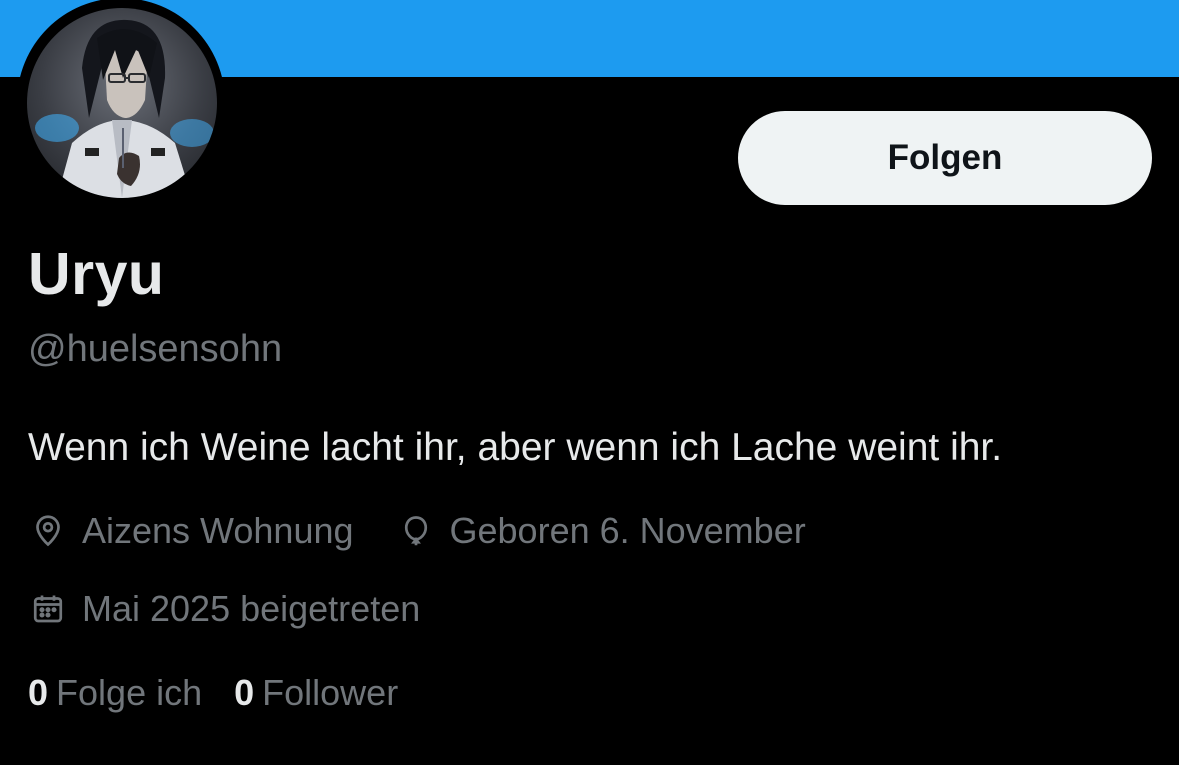  I want to click on birthday-item: Geboren 6. November, so click(601, 531).